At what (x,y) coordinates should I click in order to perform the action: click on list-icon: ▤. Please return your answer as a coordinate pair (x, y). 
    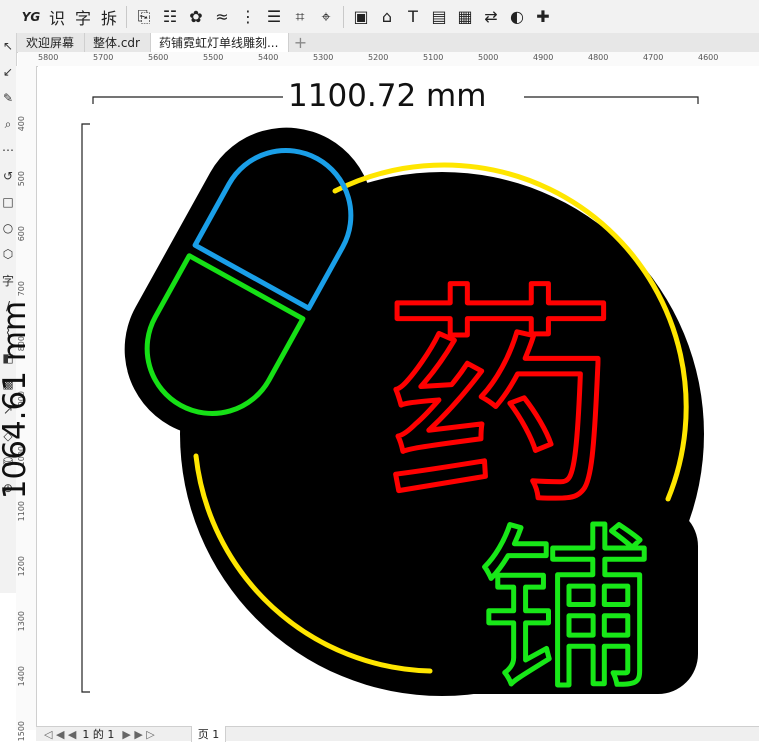
    Looking at the image, I should click on (439, 17).